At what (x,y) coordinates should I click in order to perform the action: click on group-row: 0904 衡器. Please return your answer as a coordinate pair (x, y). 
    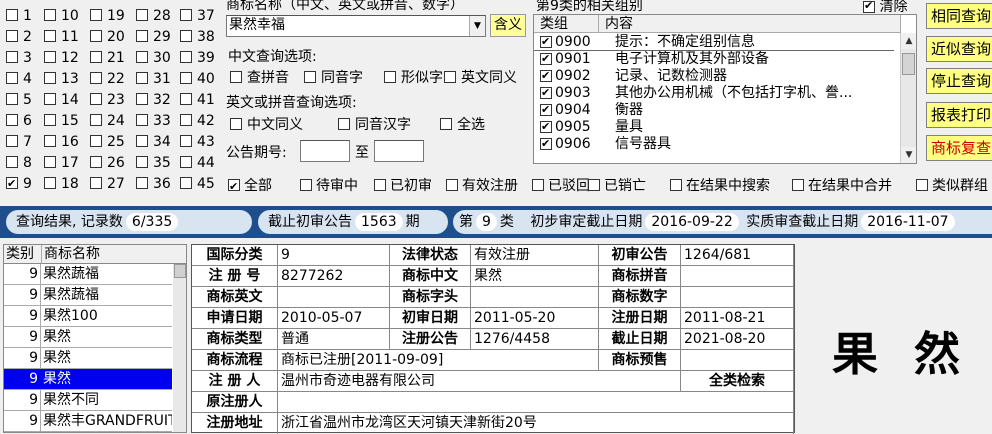
    Looking at the image, I should click on (714, 110).